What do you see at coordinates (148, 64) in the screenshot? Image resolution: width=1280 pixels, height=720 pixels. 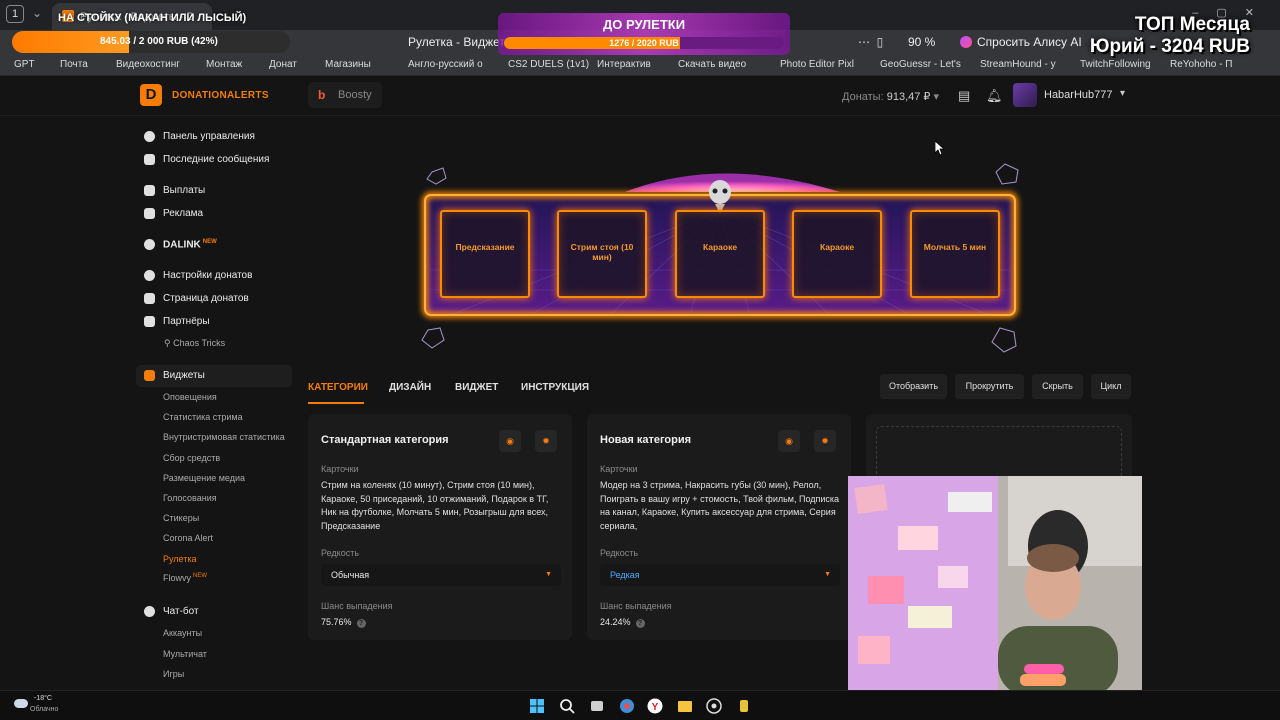 I see `bookmark-folder: Видеохостинг` at bounding box center [148, 64].